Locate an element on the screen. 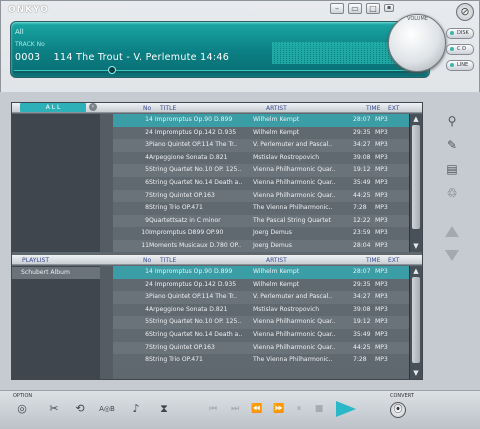 Image resolution: width=480 pixels, height=429 pixels. row-title: 4 Impromptus Op.90 D.899 is located at coordinates (191, 271).